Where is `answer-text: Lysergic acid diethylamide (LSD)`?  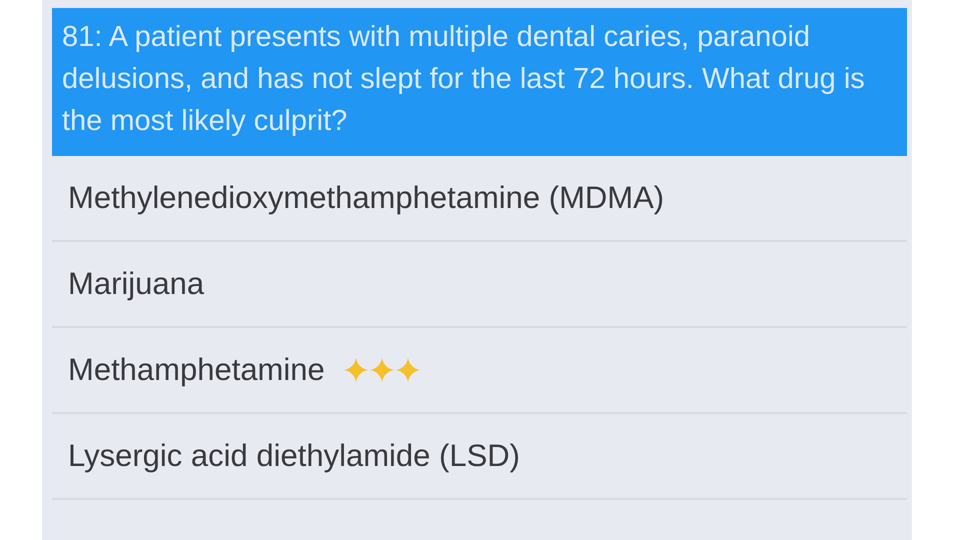 answer-text: Lysergic acid diethylamide (LSD) is located at coordinates (294, 455).